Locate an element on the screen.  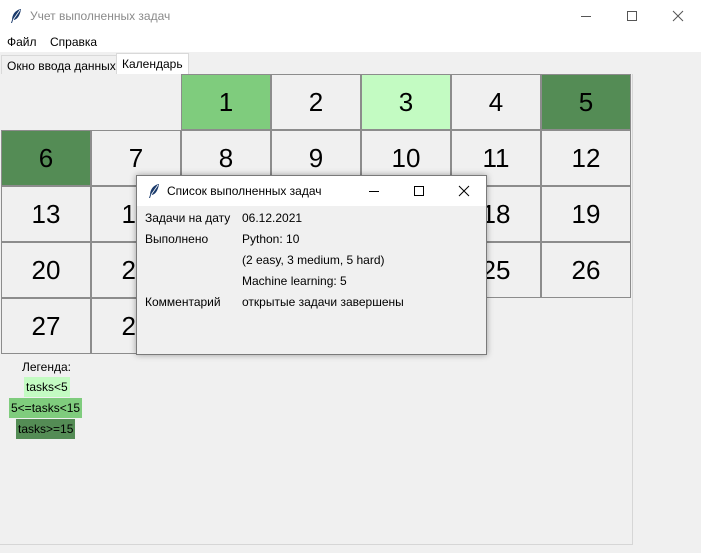
calendar-day-1: 1 is located at coordinates (226, 102).